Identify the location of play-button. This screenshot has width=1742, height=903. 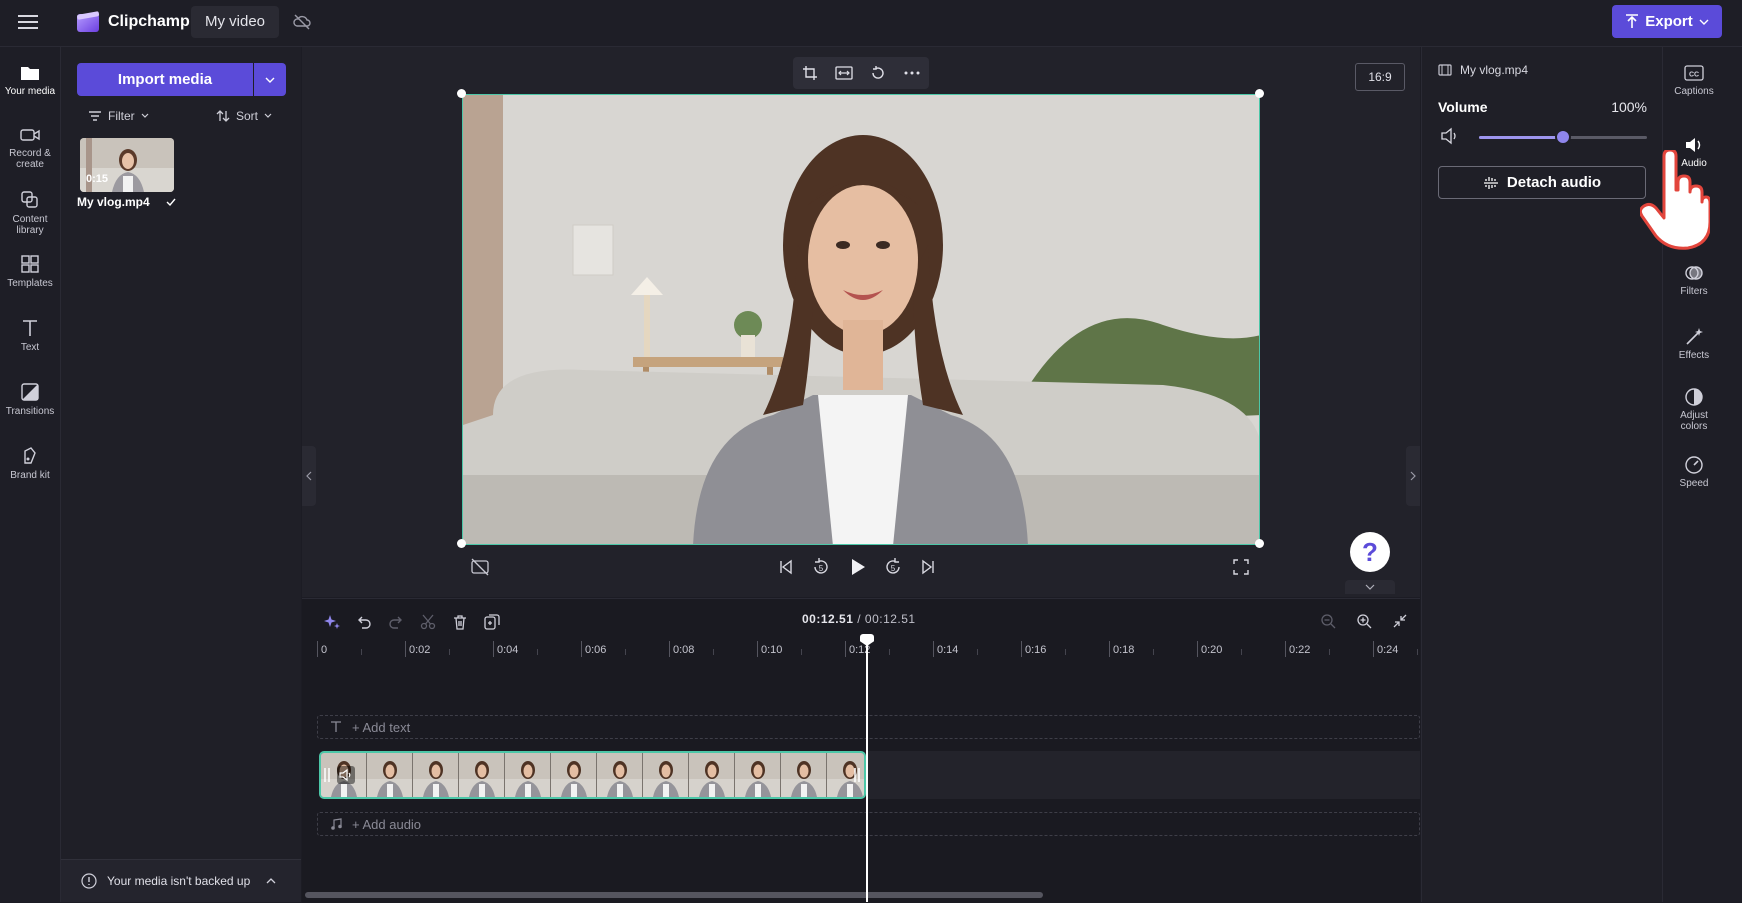
(857, 567).